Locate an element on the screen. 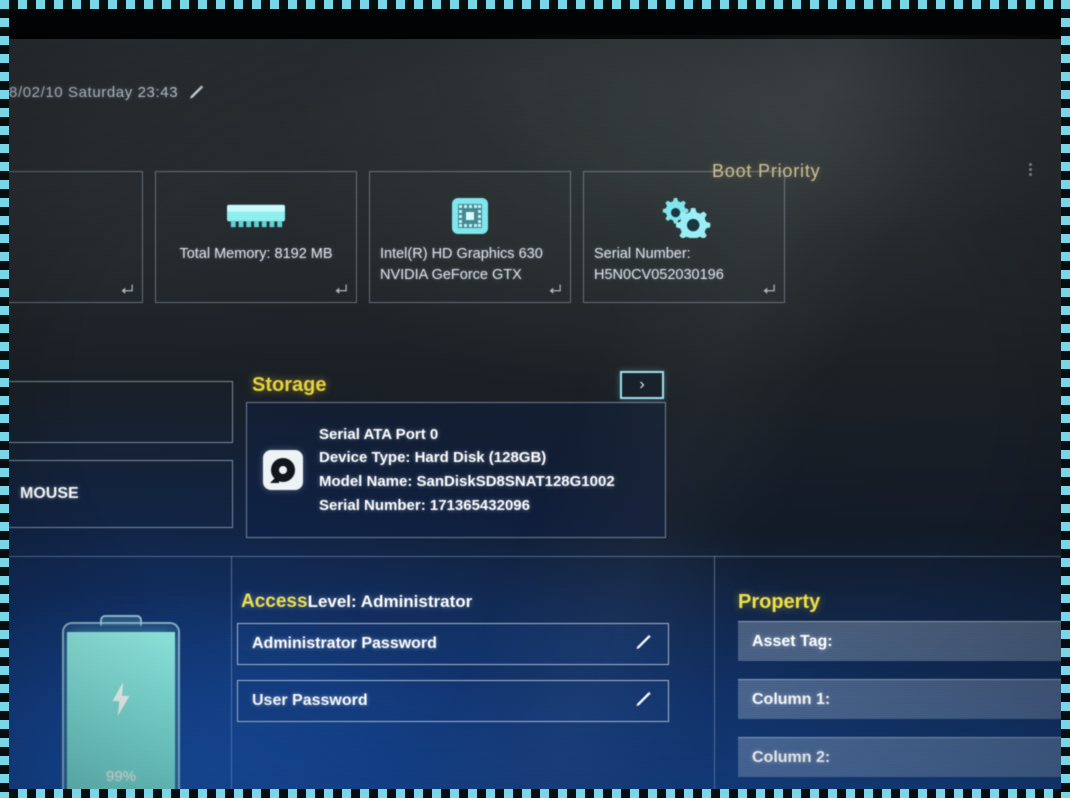 This screenshot has height=798, width=1070. partial-card-line1: 0 is located at coordinates (75, 254).